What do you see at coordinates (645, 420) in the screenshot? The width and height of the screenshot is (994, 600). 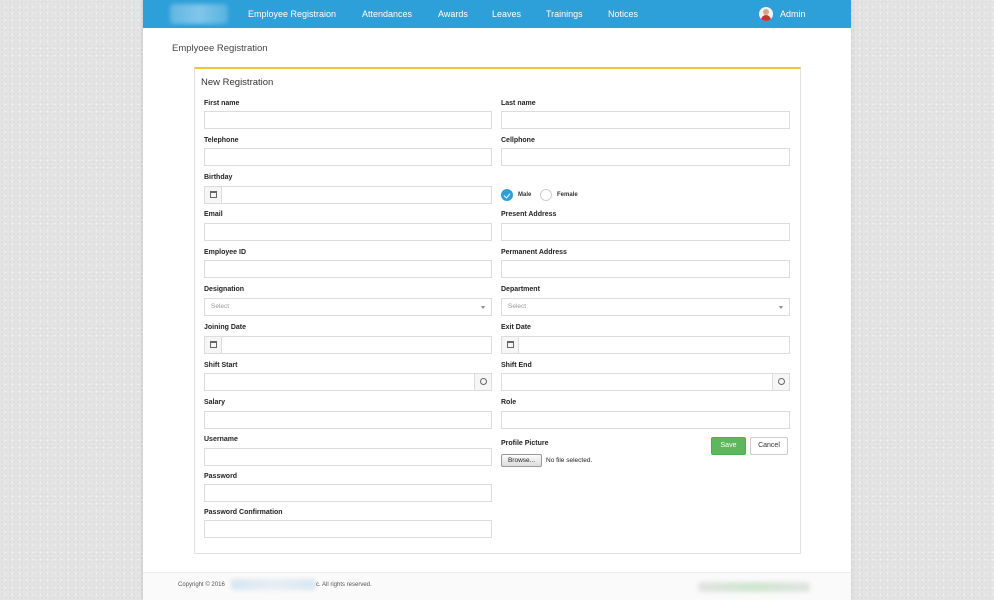 I see `role-input` at bounding box center [645, 420].